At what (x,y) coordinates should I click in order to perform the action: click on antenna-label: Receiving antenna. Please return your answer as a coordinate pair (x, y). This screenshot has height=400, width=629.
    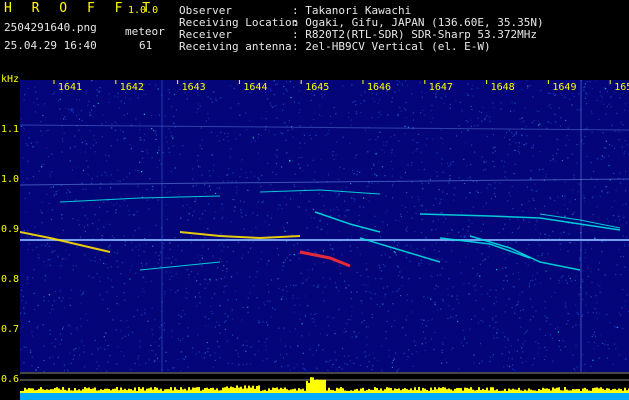
    Looking at the image, I should click on (235, 46).